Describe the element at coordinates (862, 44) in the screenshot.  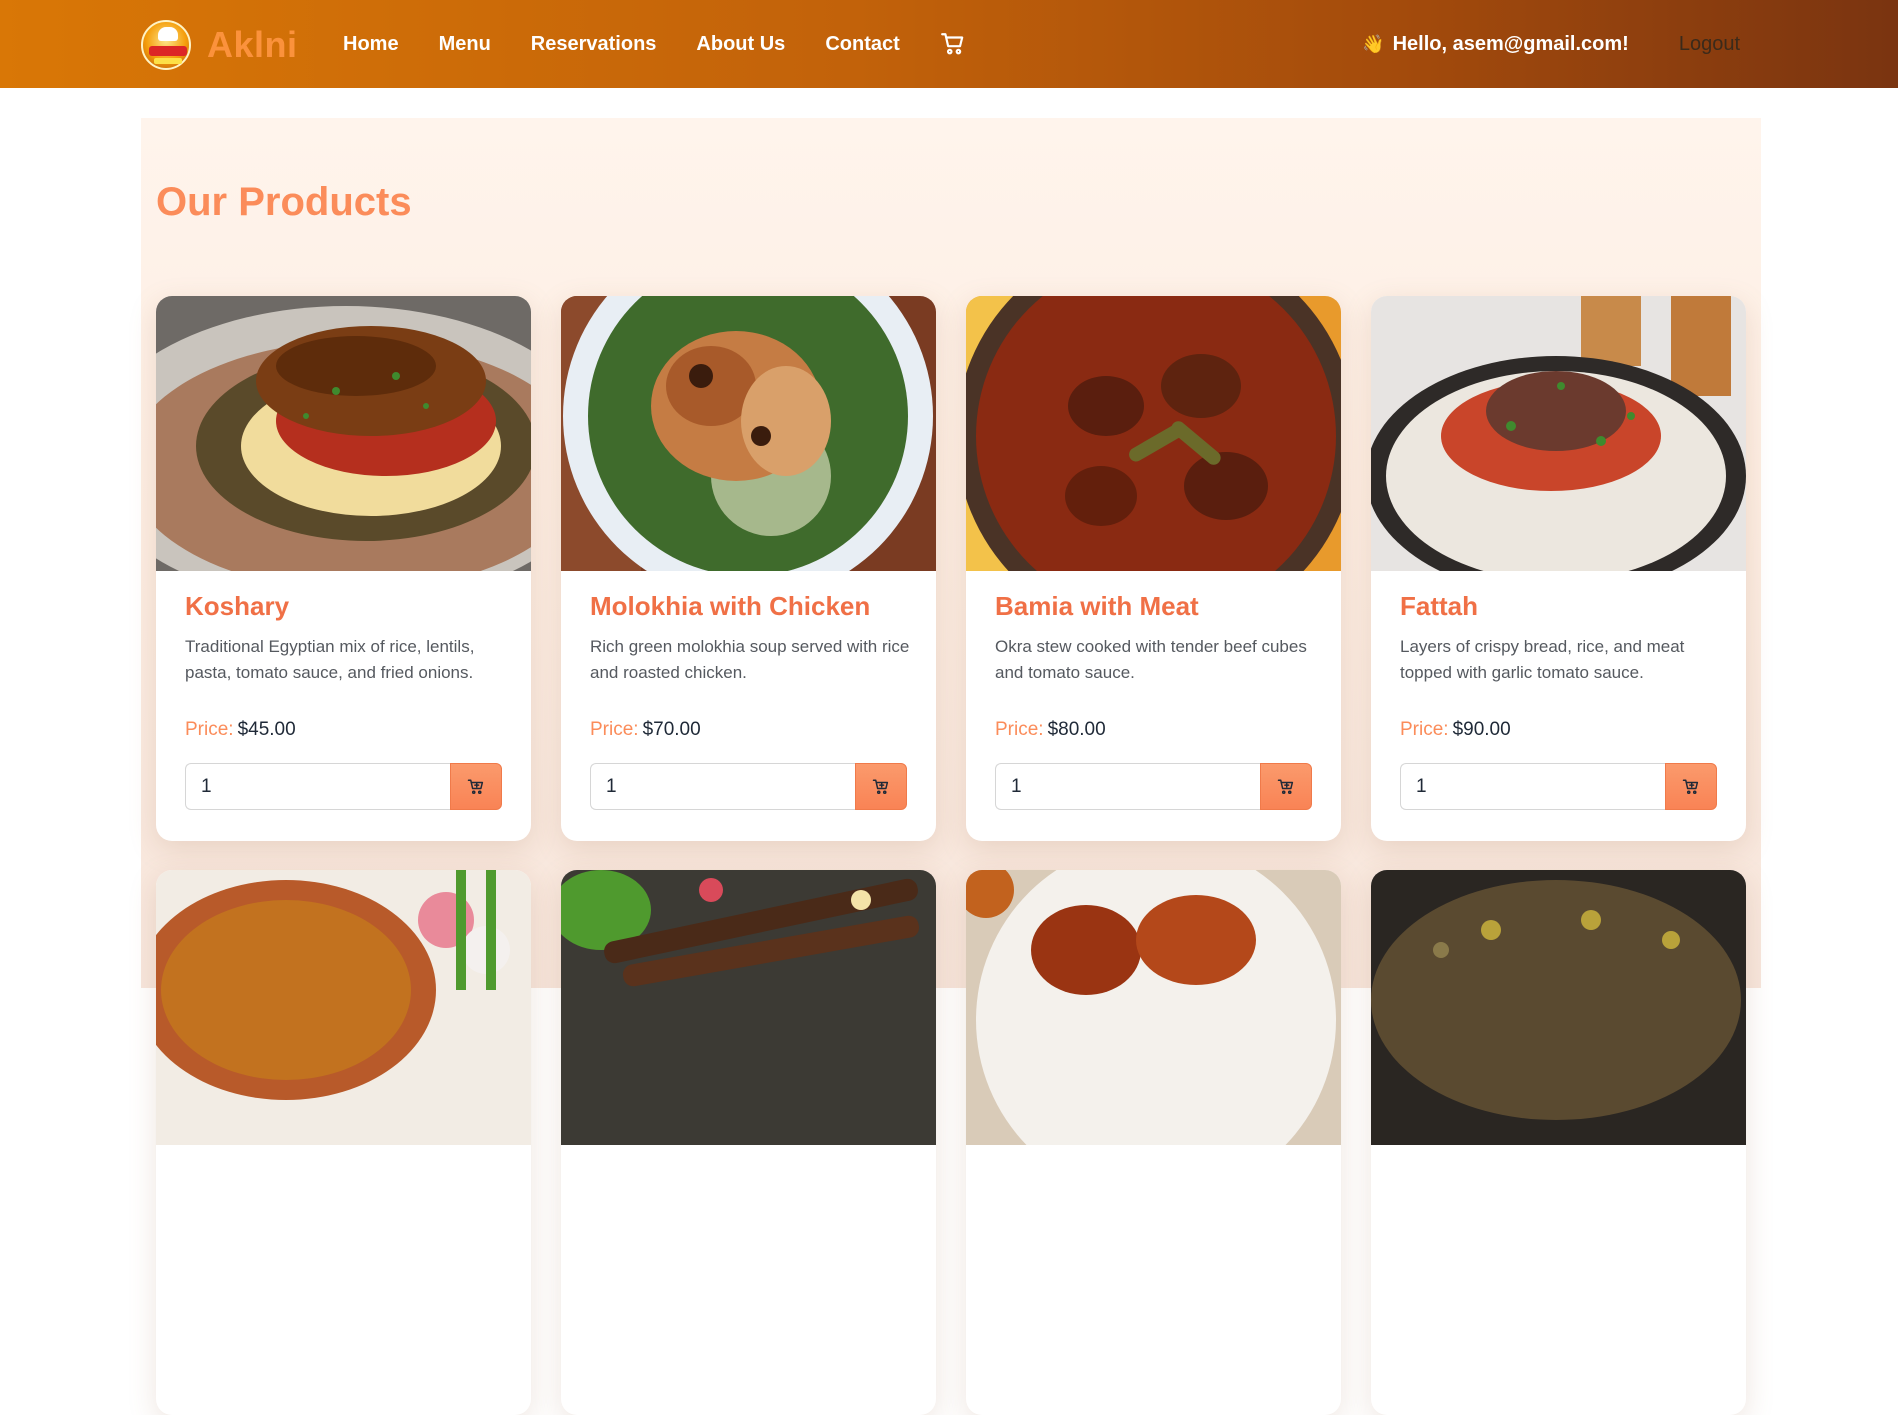
I see `nav-contact-link: Contact` at that location.